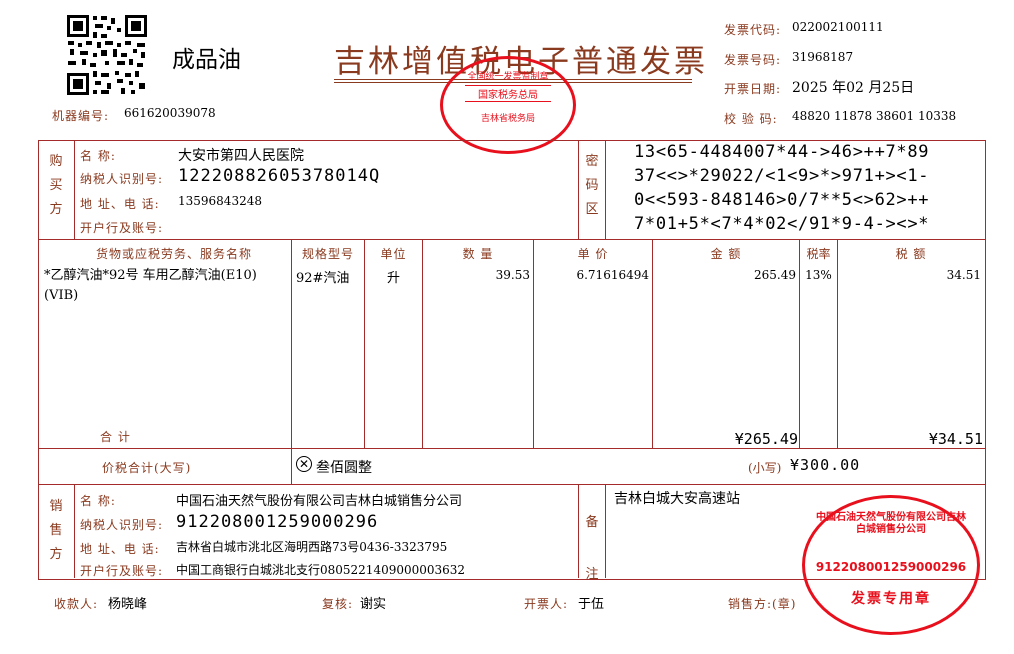  What do you see at coordinates (393, 254) in the screenshot?
I see `col-header-unit: 单位` at bounding box center [393, 254].